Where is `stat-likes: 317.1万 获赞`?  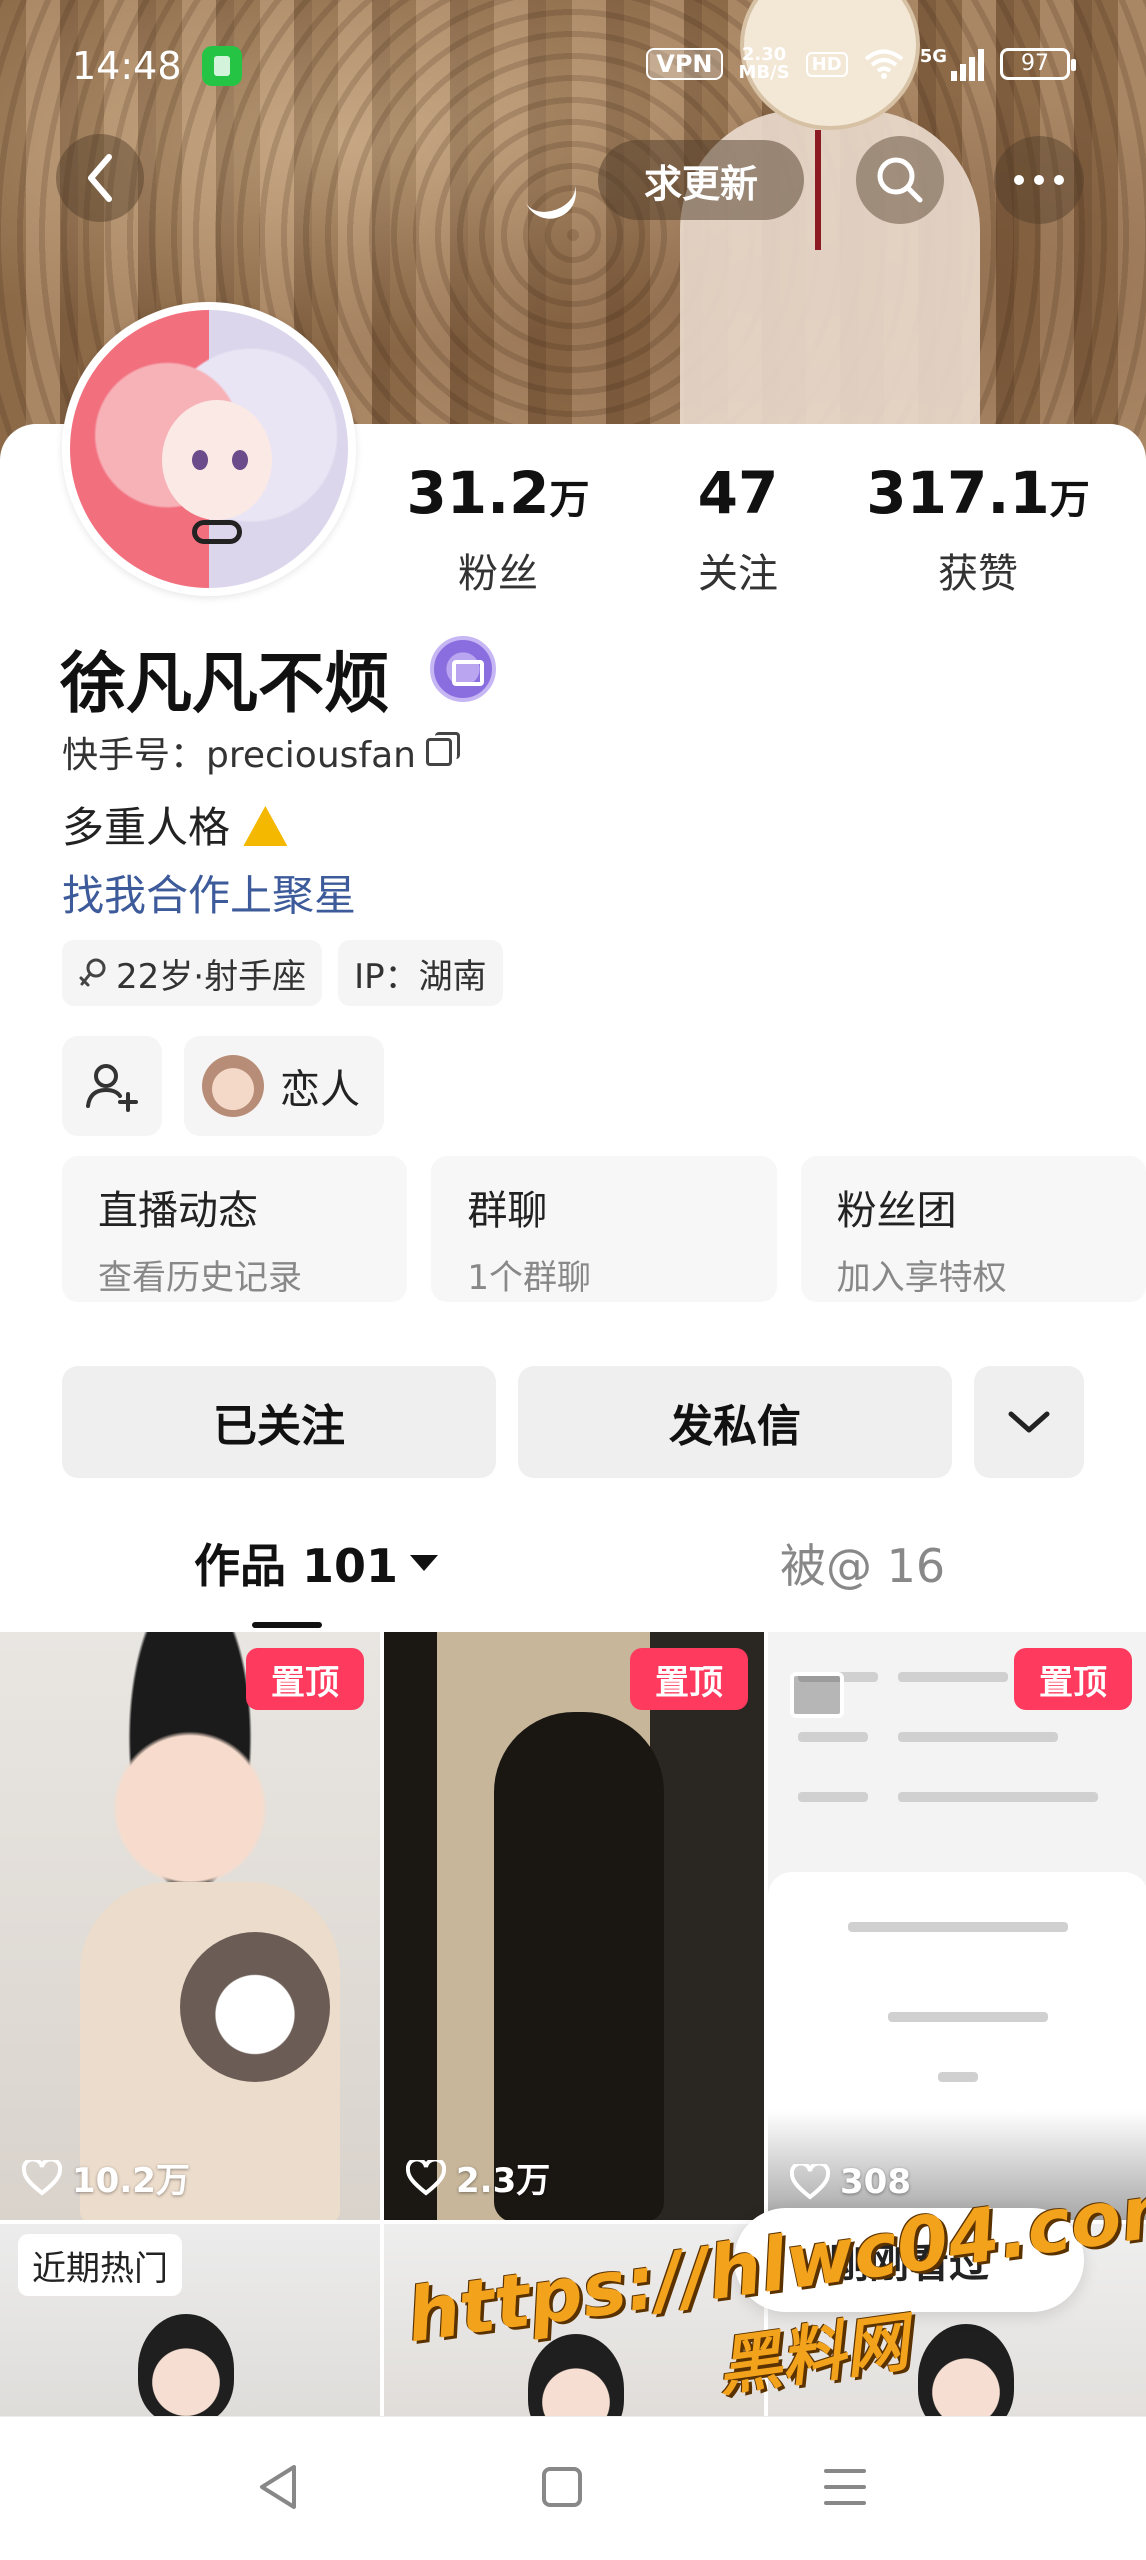 stat-likes: 317.1万 获赞 is located at coordinates (978, 530).